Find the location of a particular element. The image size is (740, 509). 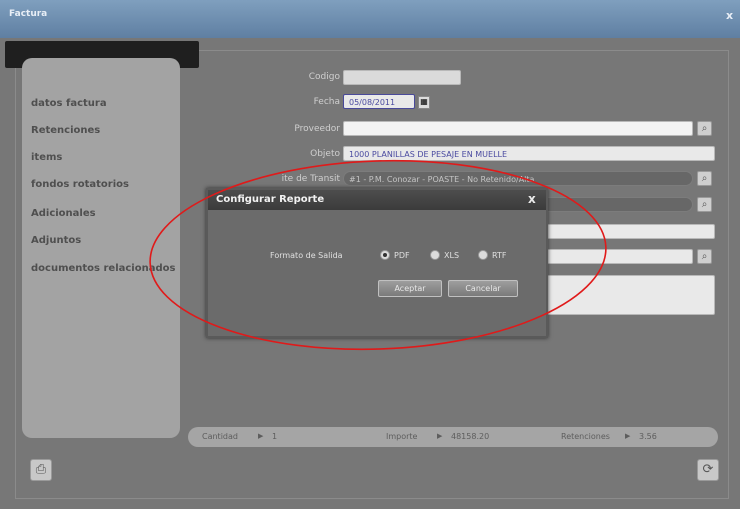

sidebar-item-items: items is located at coordinates (46, 157).